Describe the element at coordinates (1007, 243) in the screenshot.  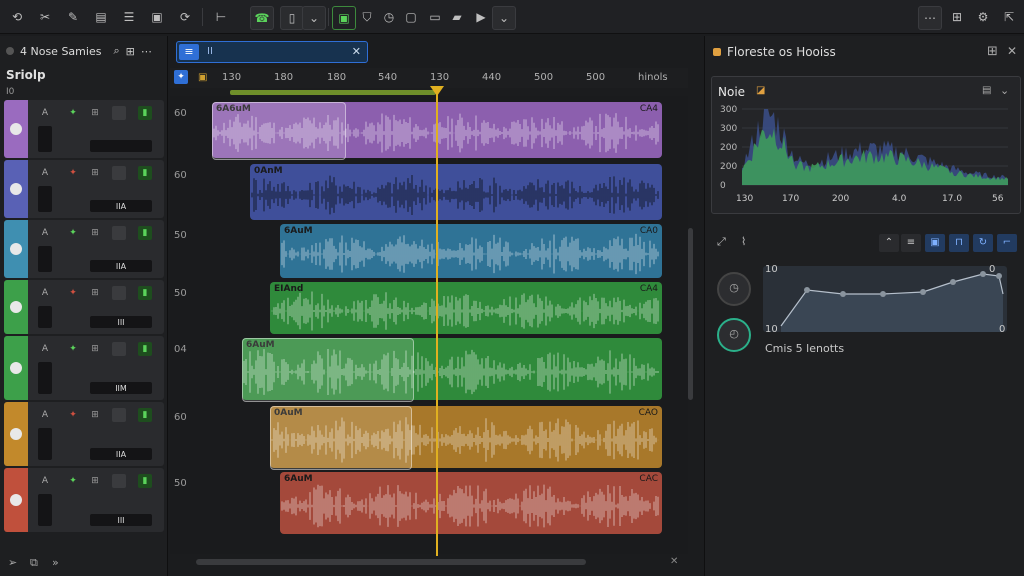
I see `crop-icon: ⌐` at that location.